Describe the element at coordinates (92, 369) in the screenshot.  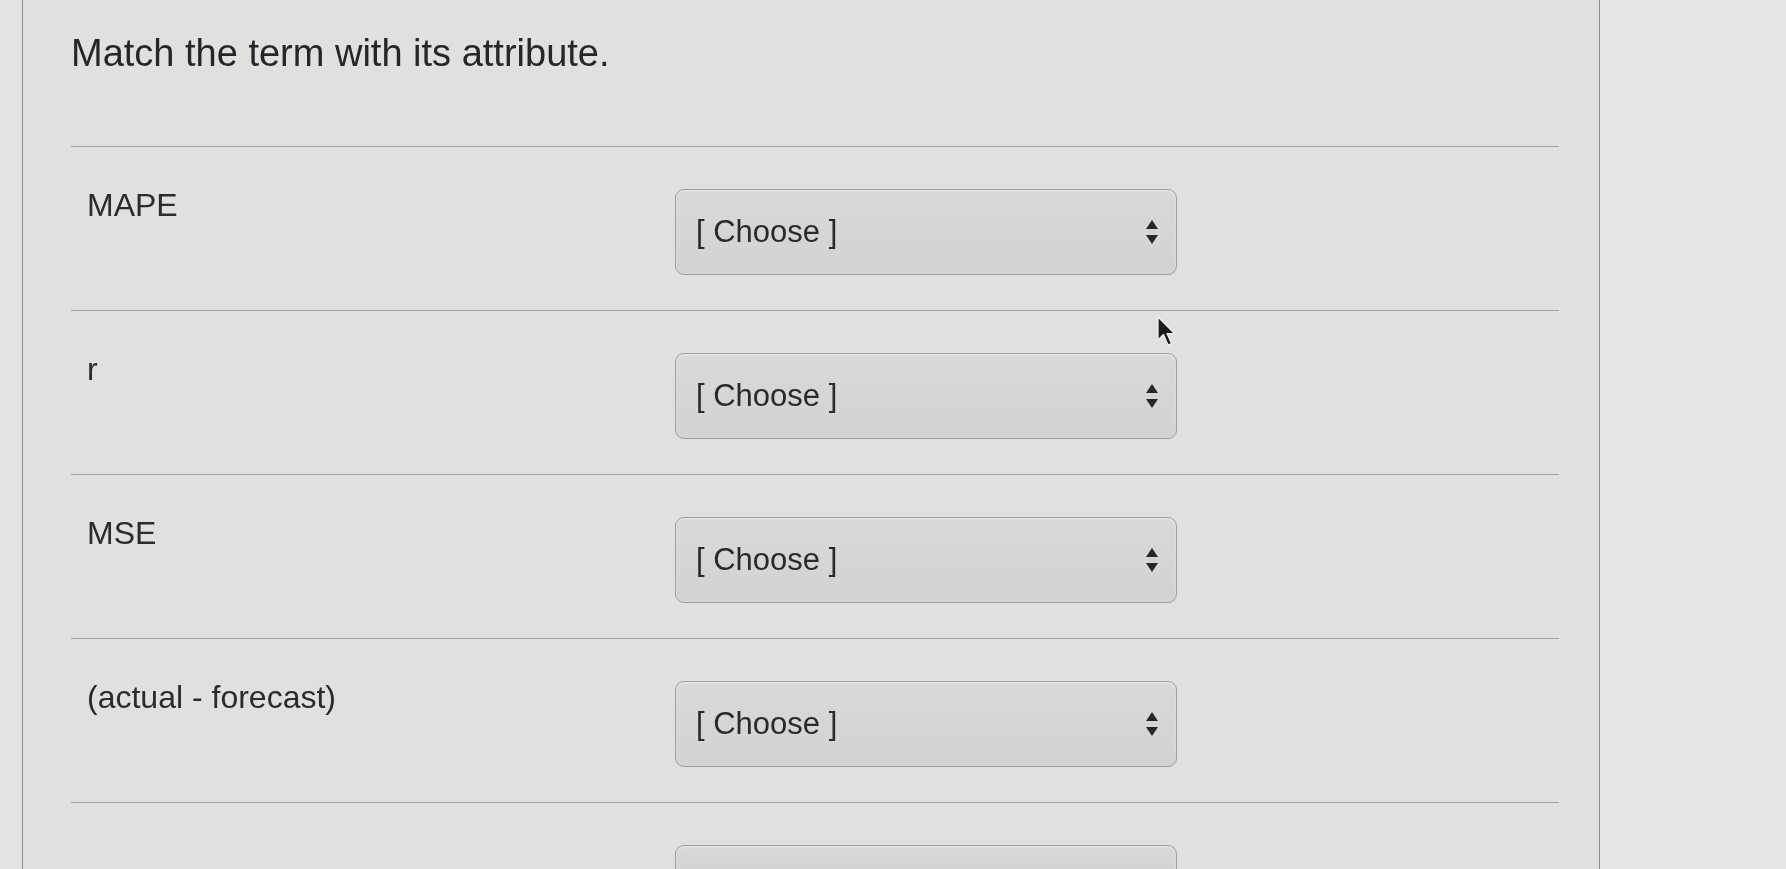
I see `term-label: r` at that location.